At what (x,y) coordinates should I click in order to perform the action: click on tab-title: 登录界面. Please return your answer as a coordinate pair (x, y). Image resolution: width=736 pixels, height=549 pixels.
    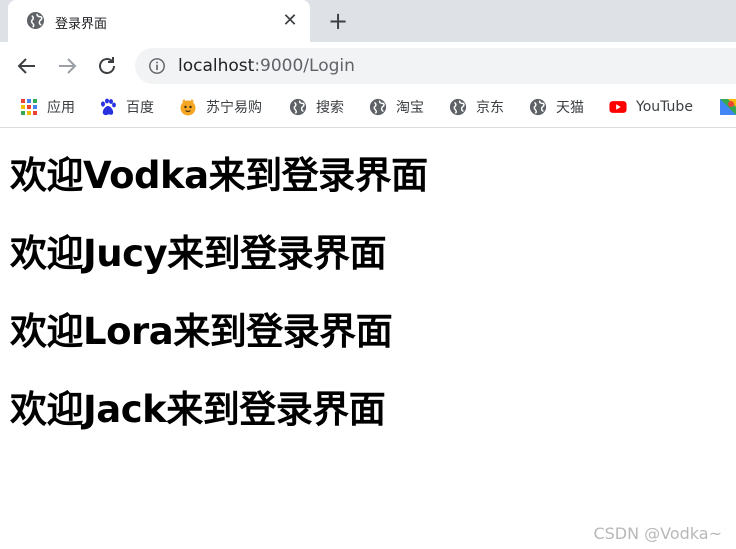
    Looking at the image, I should click on (81, 24).